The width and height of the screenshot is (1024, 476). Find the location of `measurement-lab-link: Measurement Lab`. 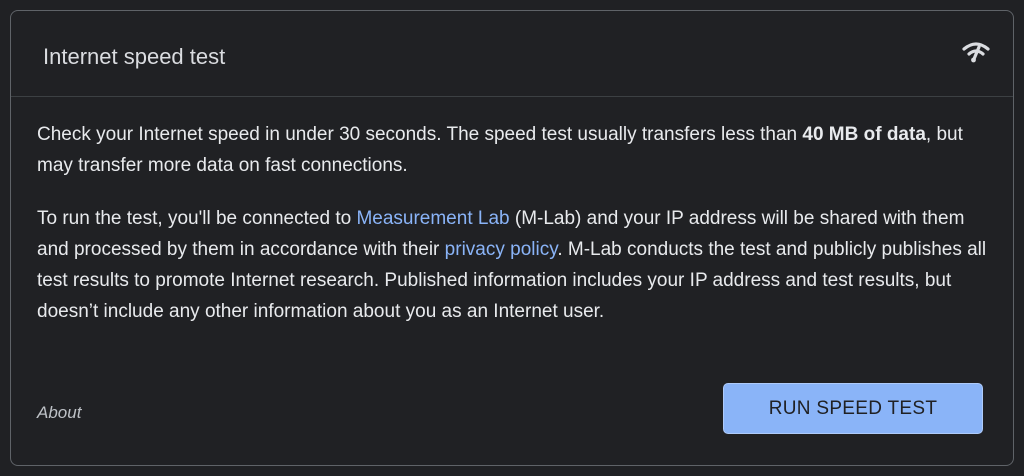

measurement-lab-link: Measurement Lab is located at coordinates (432, 218).